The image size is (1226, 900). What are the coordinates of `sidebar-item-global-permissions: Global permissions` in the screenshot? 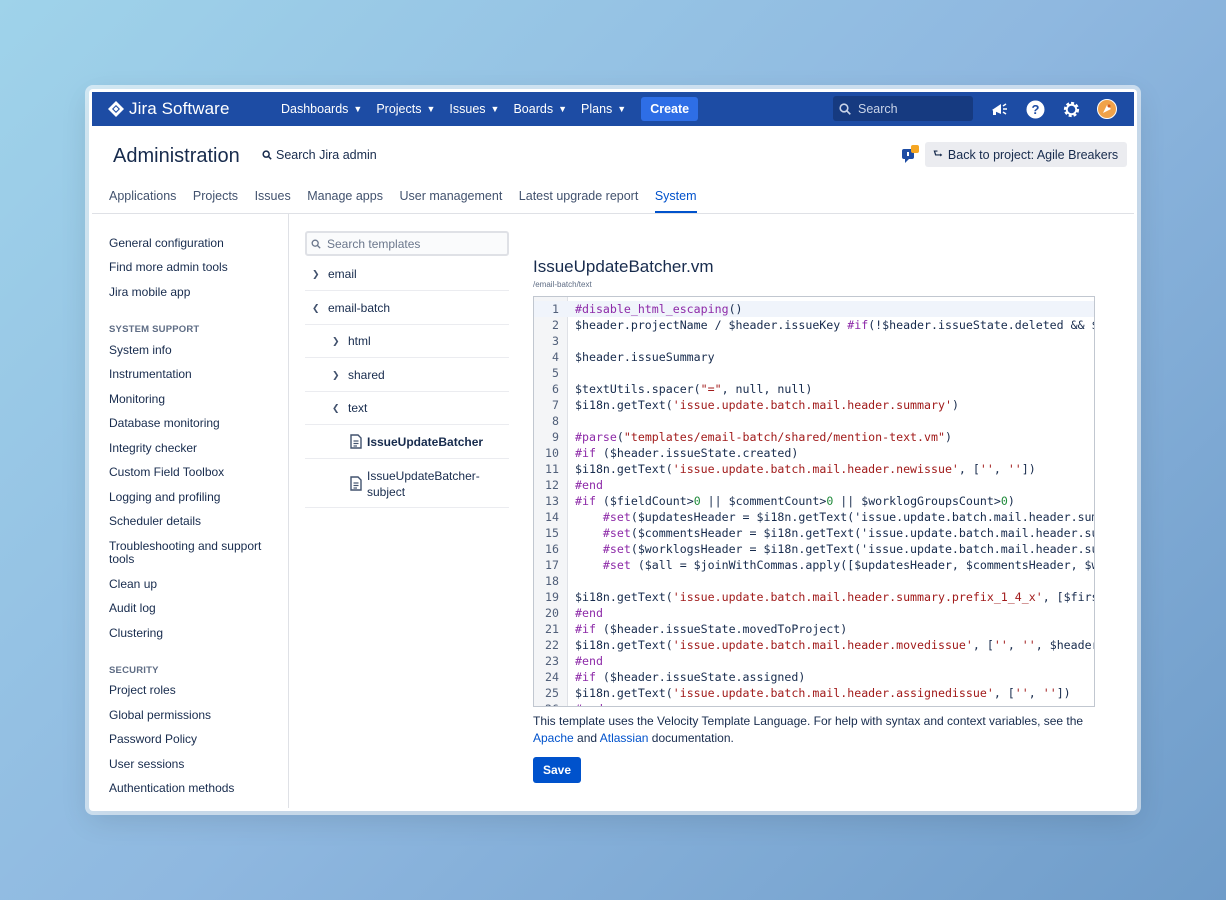 It's located at (160, 715).